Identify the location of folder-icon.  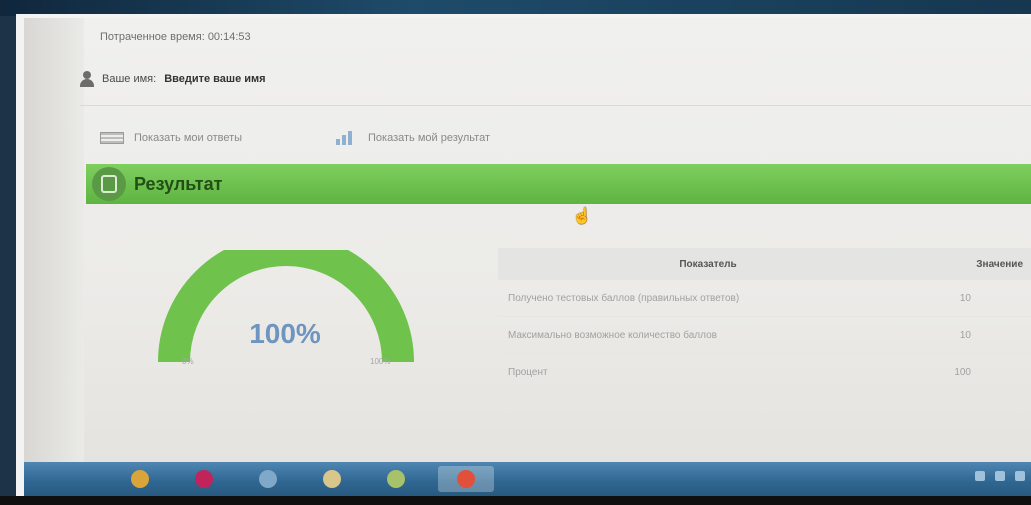
(332, 479).